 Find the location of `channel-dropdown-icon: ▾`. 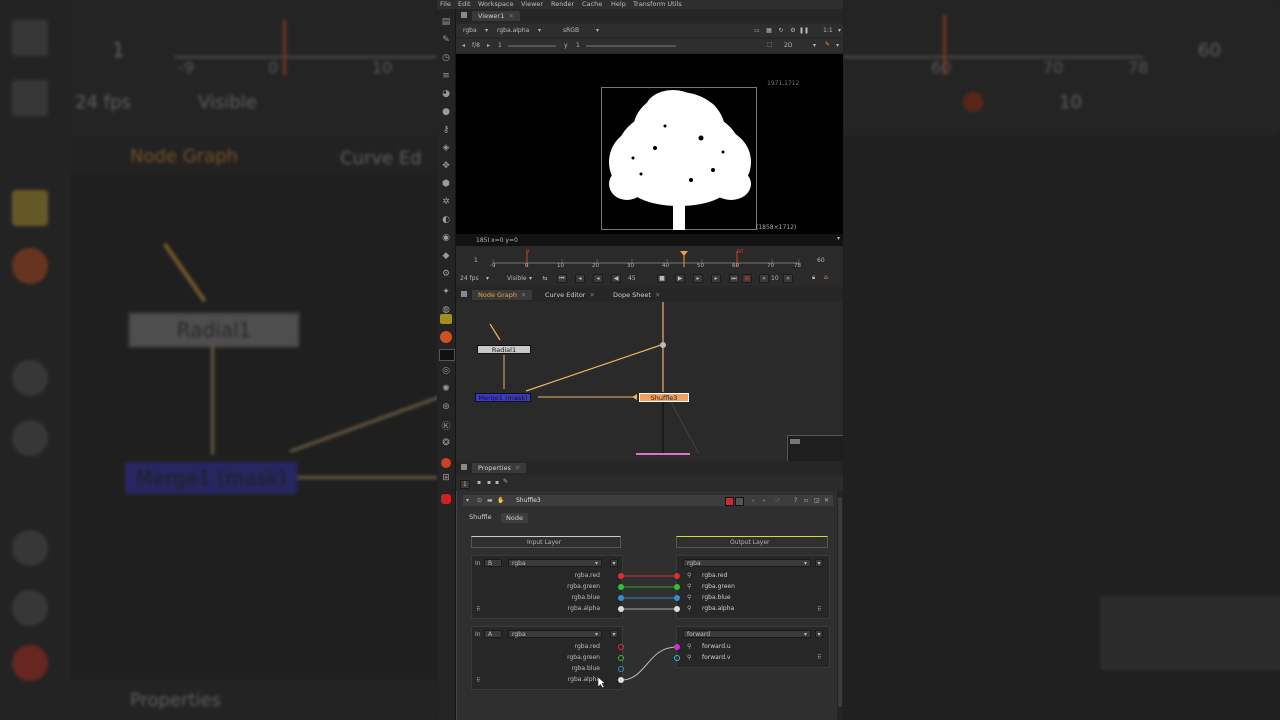

channel-dropdown-icon: ▾ is located at coordinates (539, 30).